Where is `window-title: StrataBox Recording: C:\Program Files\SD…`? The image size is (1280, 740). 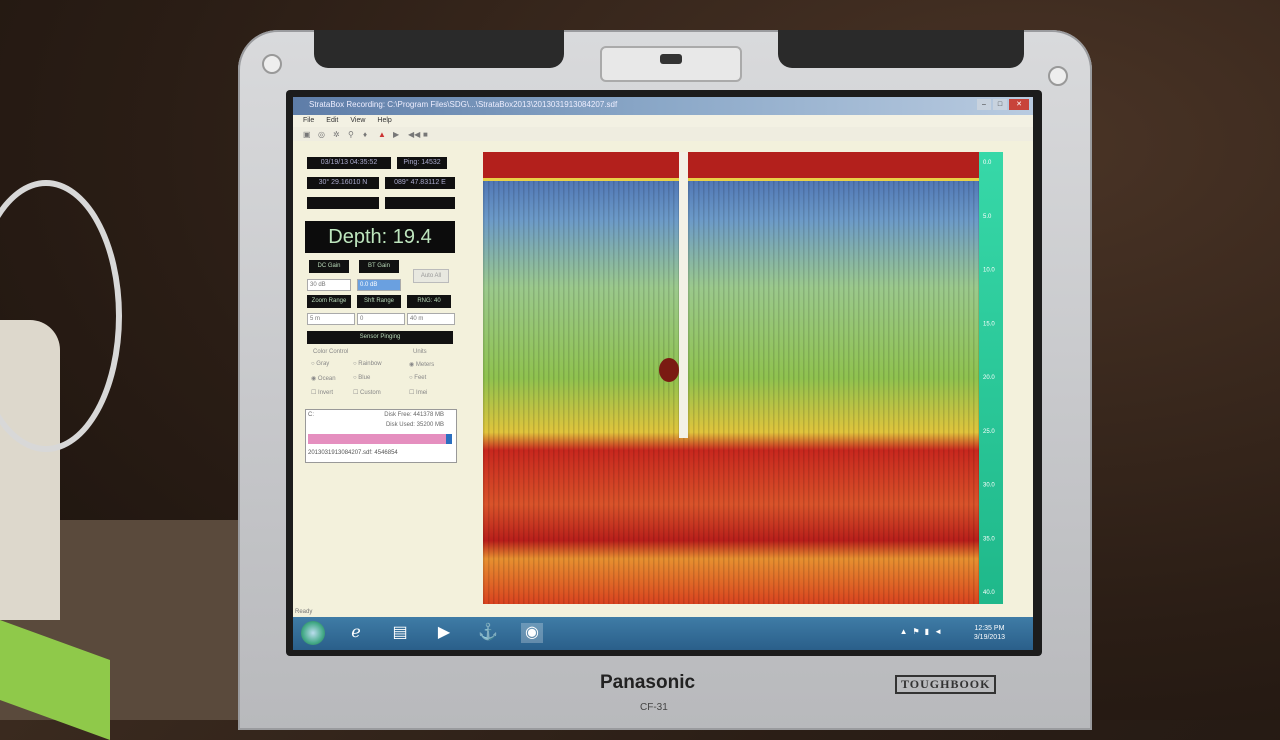
window-title: StrataBox Recording: C:\Program Files\SD… is located at coordinates (463, 104).